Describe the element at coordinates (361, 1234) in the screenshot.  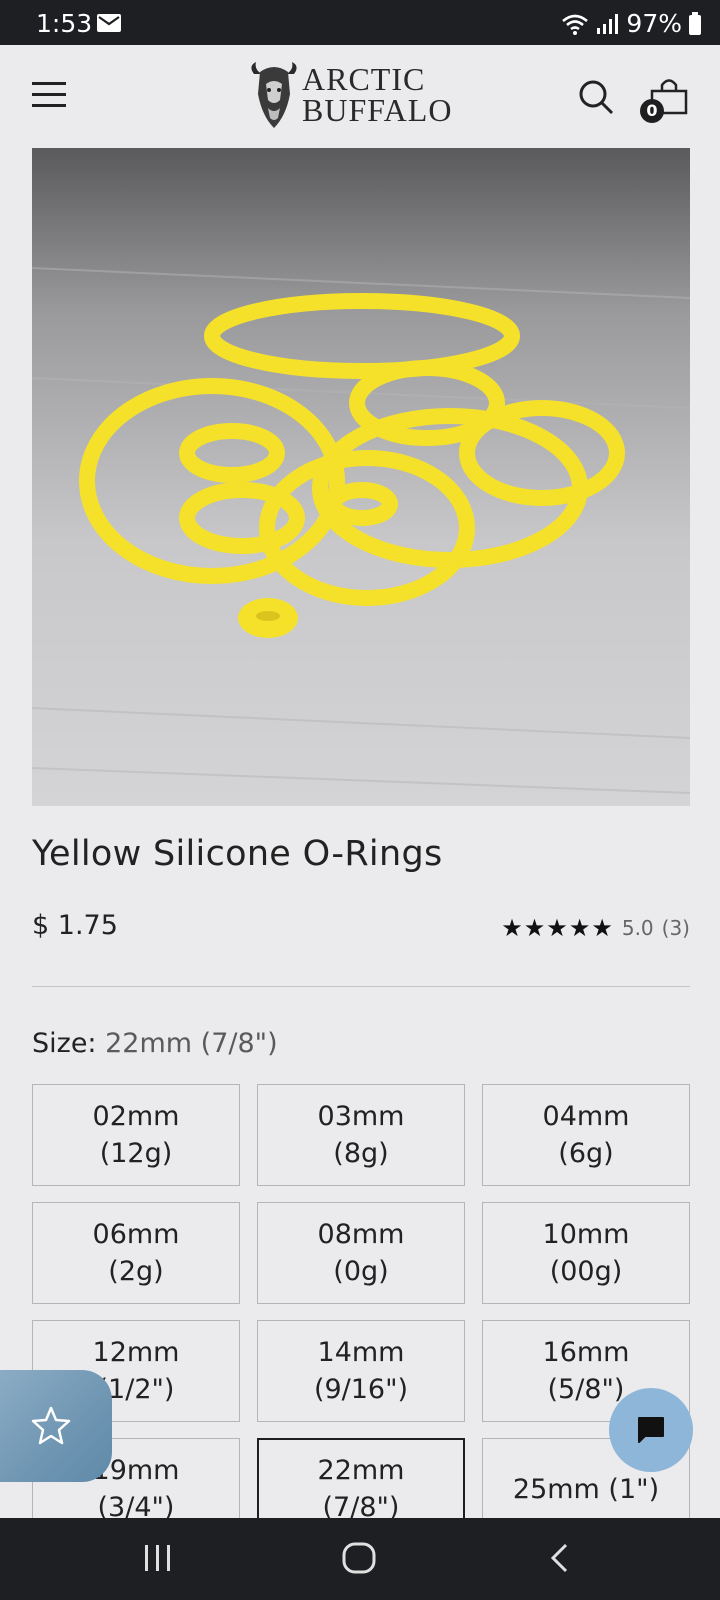
I see `size-option-mm: 08mm` at that location.